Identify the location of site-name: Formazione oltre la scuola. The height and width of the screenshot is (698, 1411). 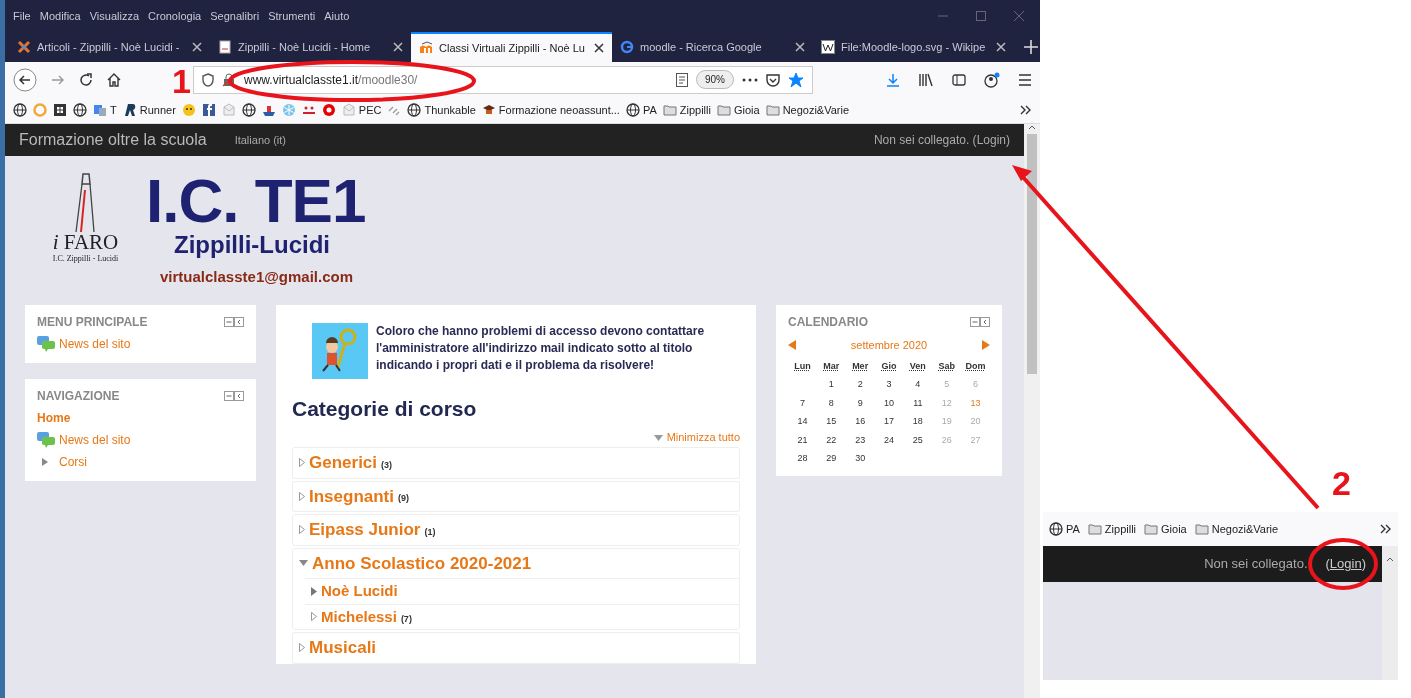
(113, 140).